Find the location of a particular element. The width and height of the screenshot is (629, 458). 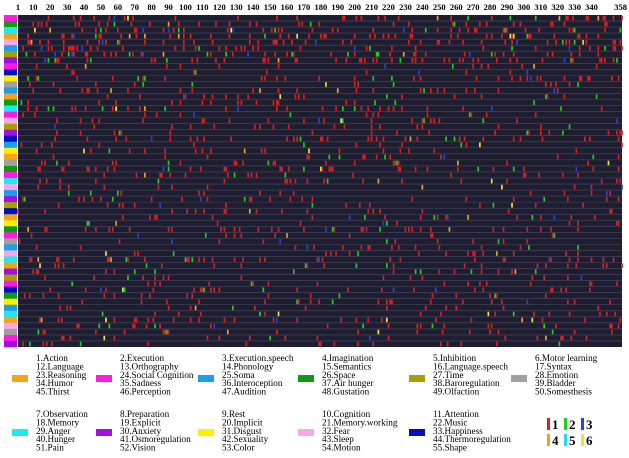

x-tick-label: 90 is located at coordinates (168, 7).